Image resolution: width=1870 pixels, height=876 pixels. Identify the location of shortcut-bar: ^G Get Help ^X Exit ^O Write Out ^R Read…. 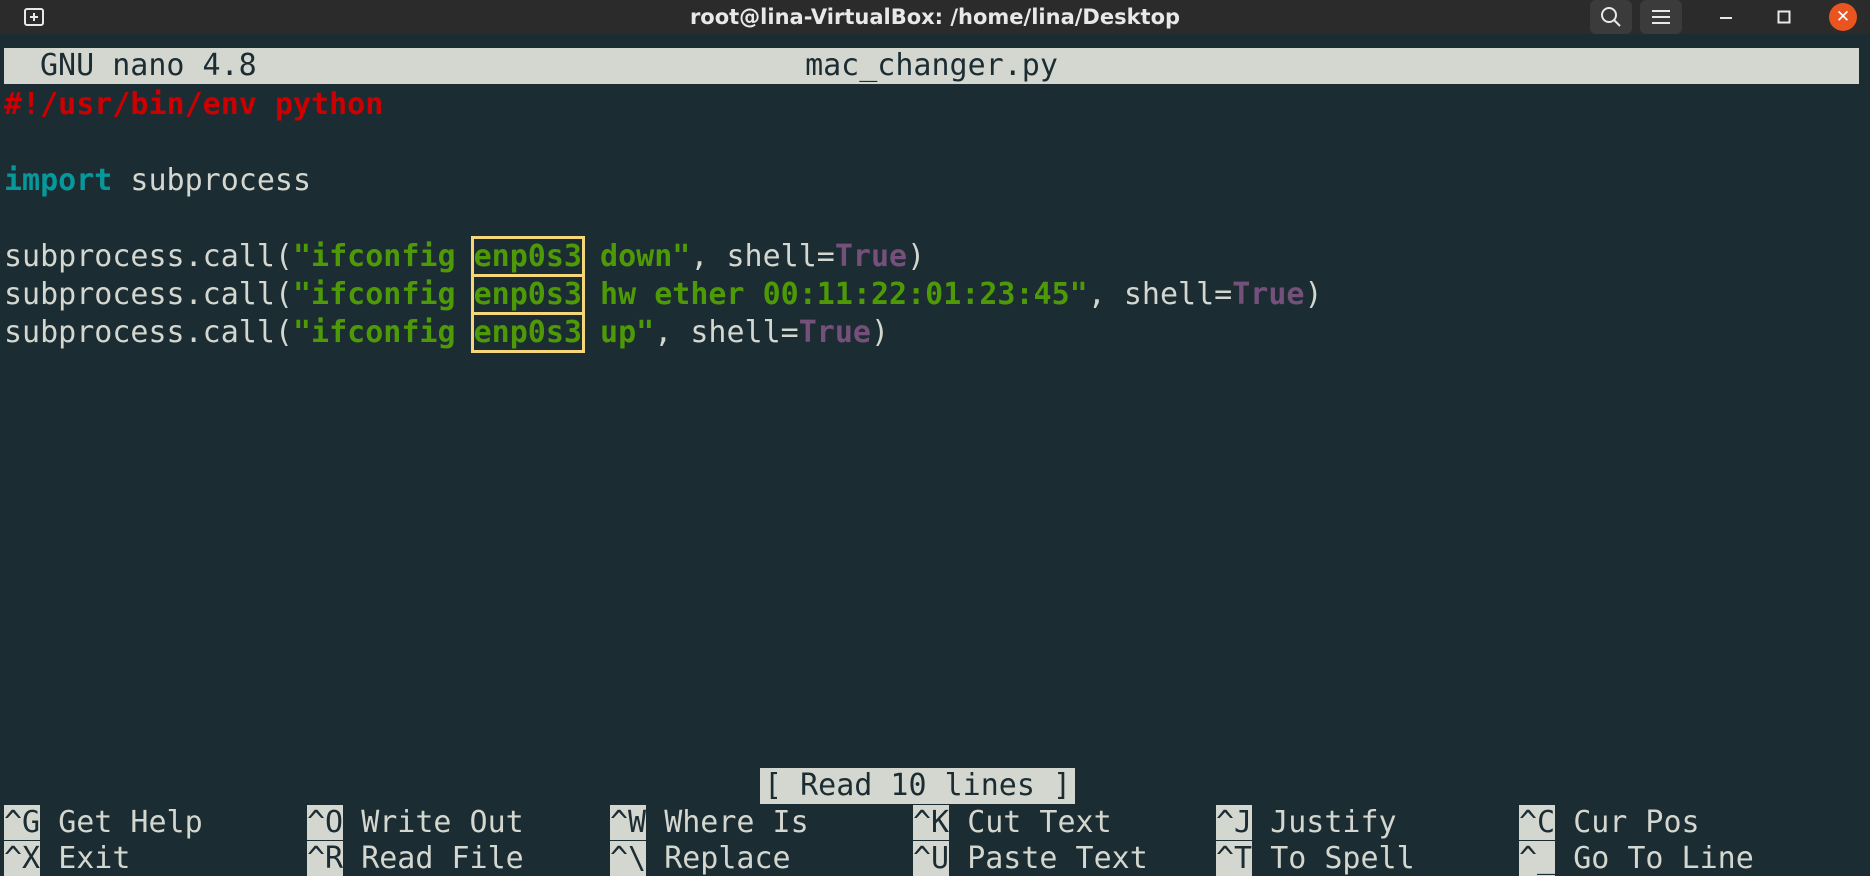
(934, 840).